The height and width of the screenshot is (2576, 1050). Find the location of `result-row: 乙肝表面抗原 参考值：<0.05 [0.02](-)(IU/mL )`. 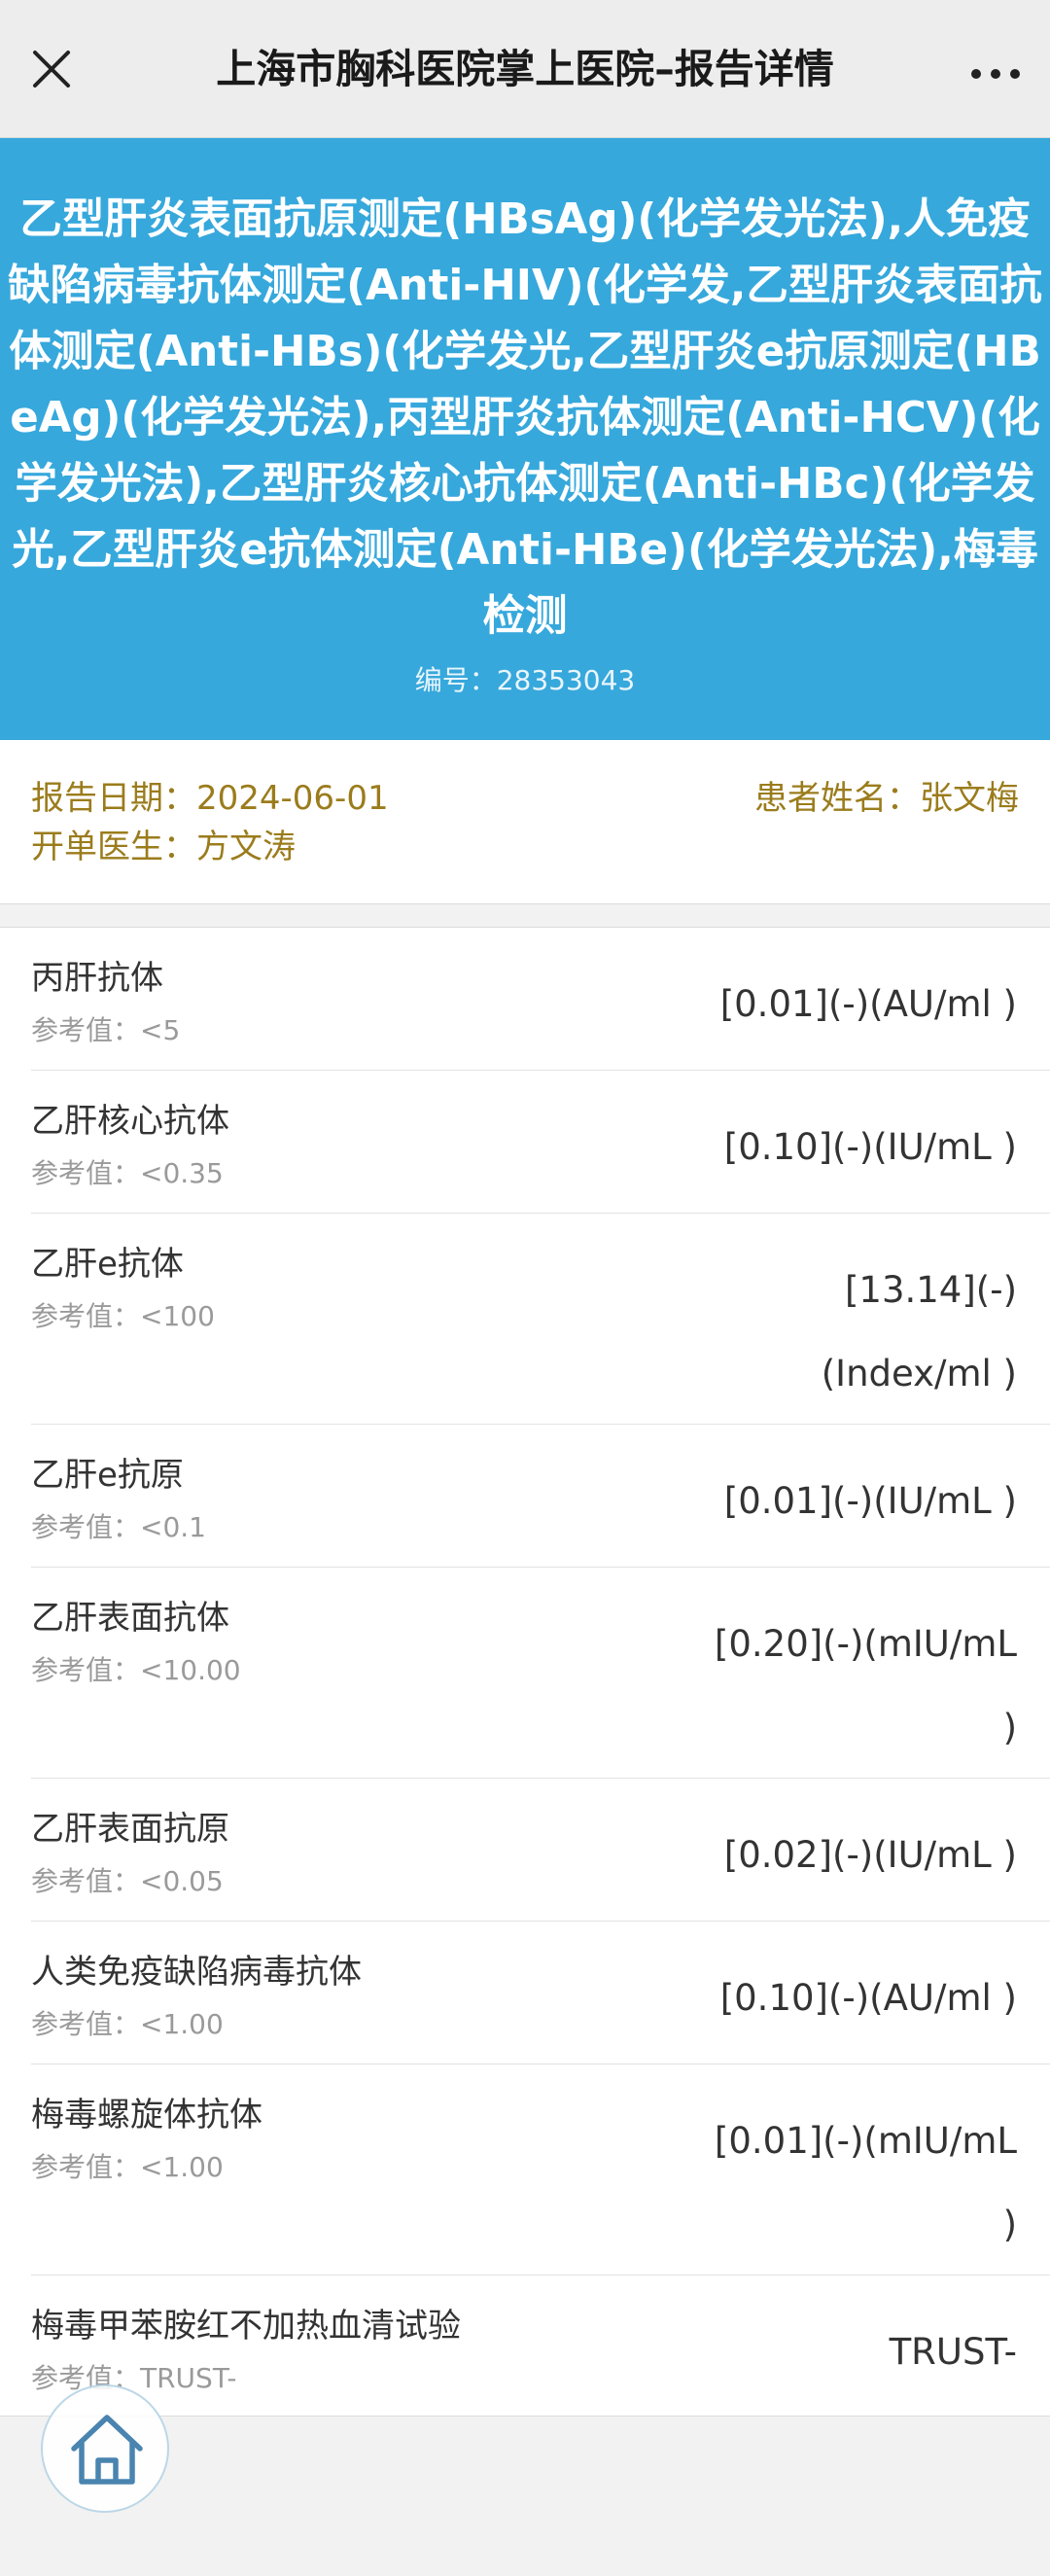

result-row: 乙肝表面抗原 参考值：<0.05 [0.02](-)(IU/mL ) is located at coordinates (525, 1850).